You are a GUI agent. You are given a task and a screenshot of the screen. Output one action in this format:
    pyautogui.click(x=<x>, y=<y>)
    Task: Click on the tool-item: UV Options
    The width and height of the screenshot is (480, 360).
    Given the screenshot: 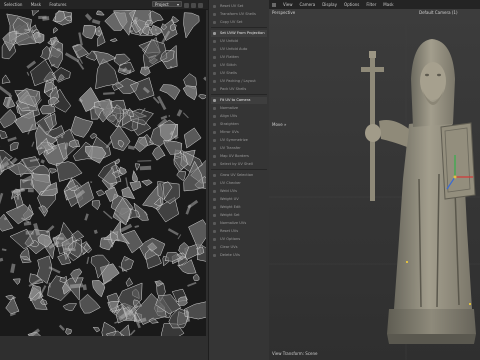 What is the action you would take?
    pyautogui.click(x=239, y=239)
    